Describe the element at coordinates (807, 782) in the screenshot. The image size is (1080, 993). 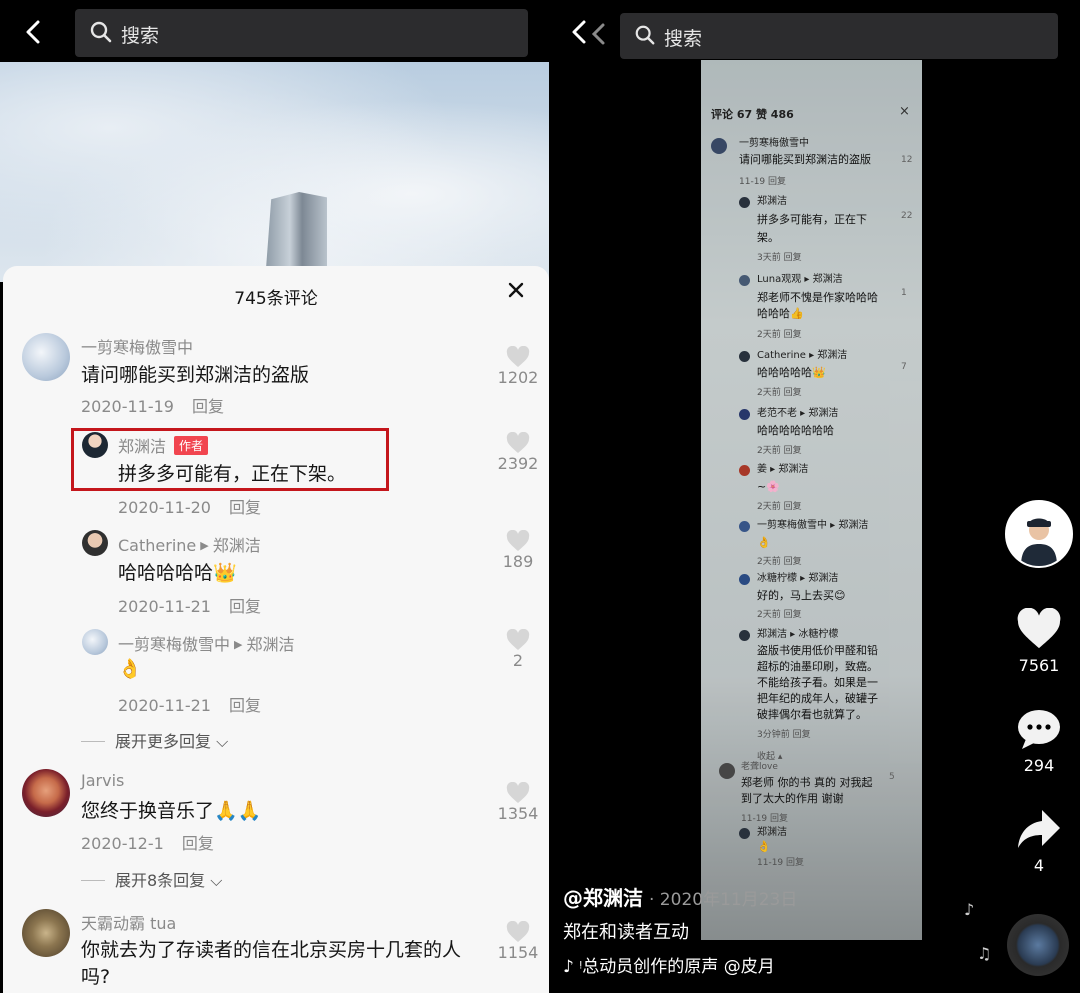
I see `phone-line: 郑老师 你的书 真的 对我起` at that location.